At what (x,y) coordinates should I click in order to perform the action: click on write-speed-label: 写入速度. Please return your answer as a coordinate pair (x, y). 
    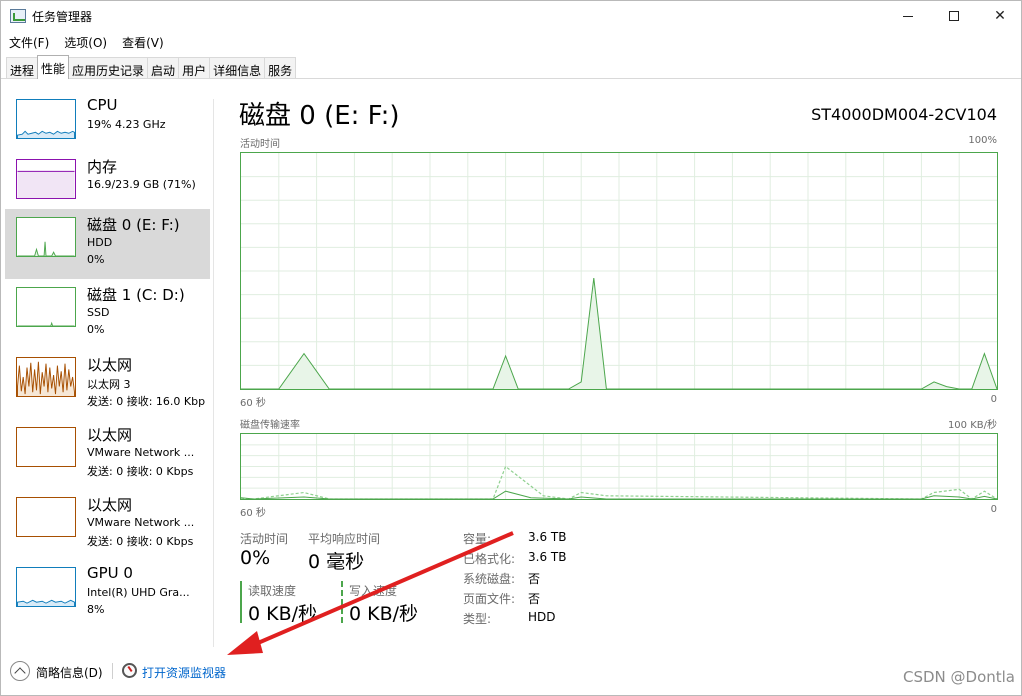
    Looking at the image, I should click on (373, 591).